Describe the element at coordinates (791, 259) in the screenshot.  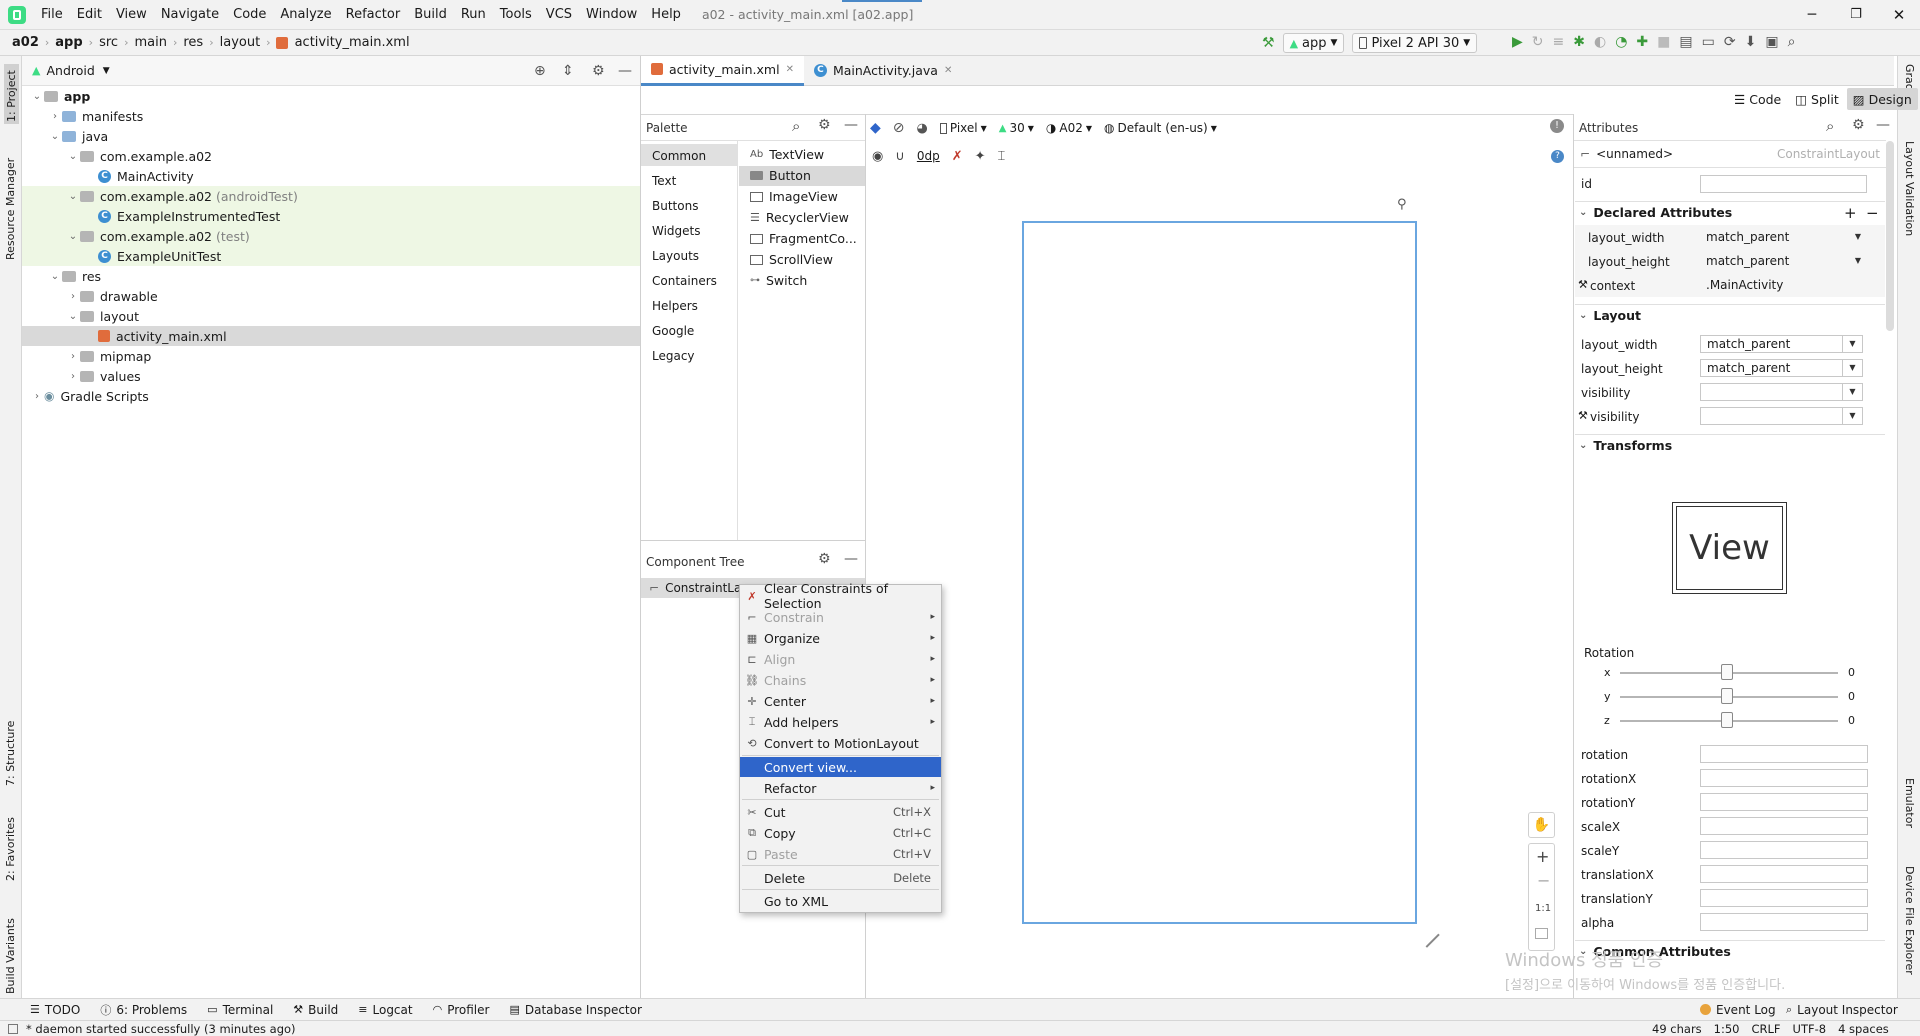
I see `palette-item-scrollview: ScrollView` at that location.